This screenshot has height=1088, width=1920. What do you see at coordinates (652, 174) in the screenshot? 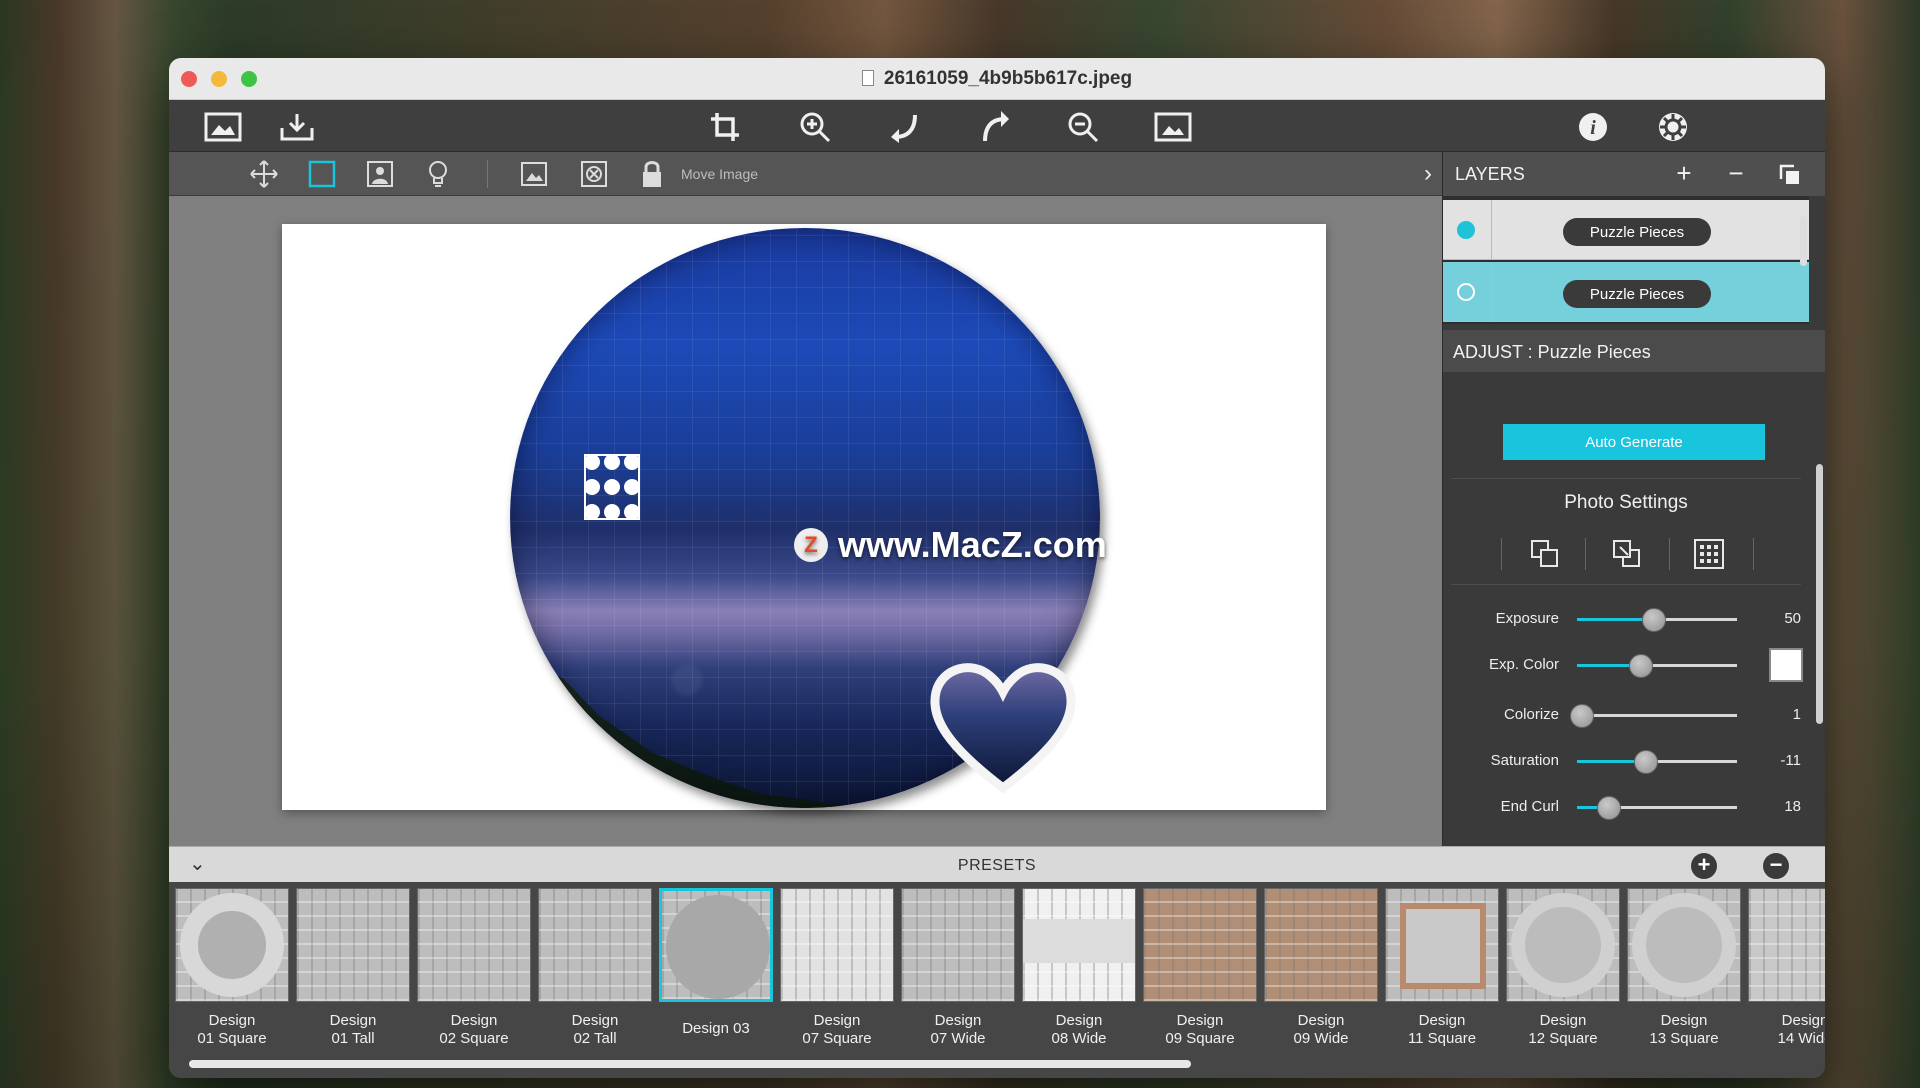
I see `lock-button` at bounding box center [652, 174].